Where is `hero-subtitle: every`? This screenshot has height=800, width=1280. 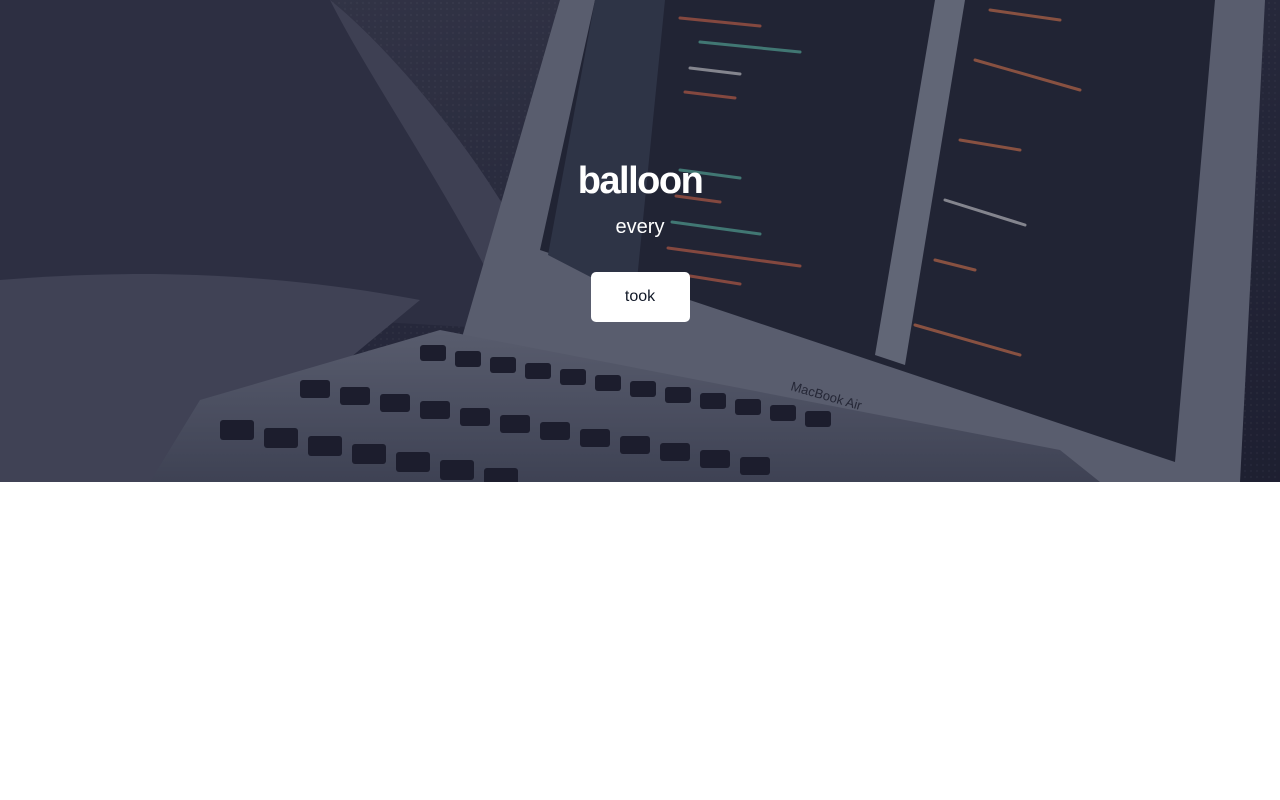
hero-subtitle: every is located at coordinates (640, 227).